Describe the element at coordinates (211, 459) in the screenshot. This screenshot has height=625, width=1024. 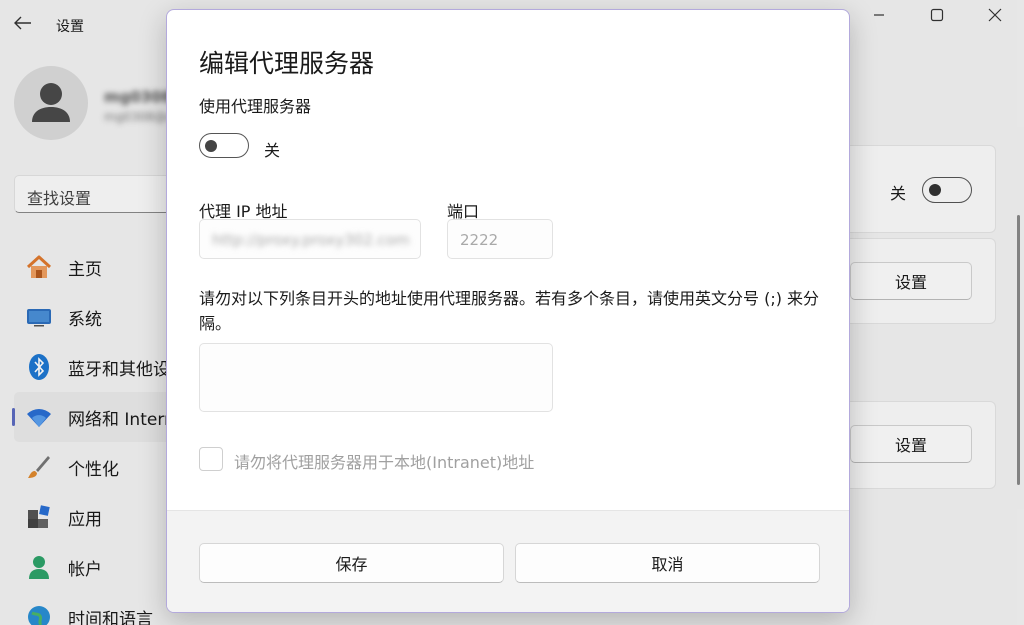
I see `local-bypass-checkbox` at that location.